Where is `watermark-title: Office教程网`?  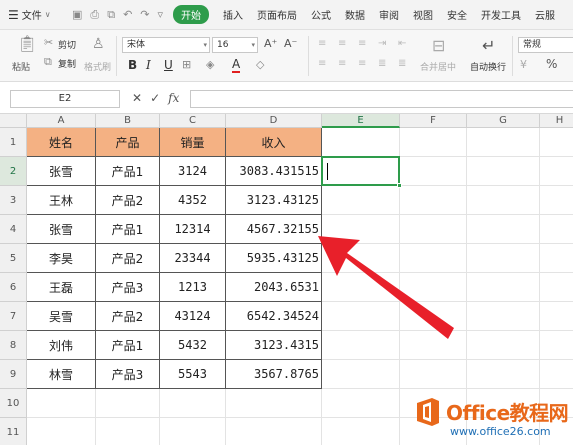 watermark-title: Office教程网 is located at coordinates (507, 413).